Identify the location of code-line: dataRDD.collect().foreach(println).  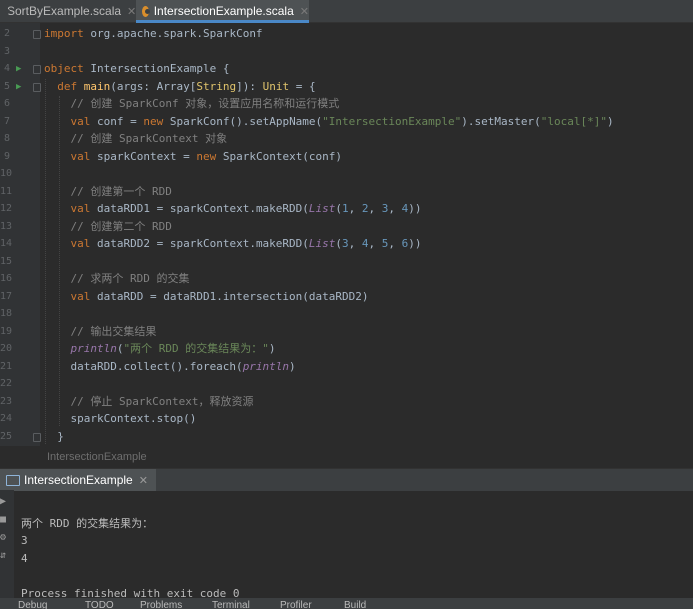
(170, 366).